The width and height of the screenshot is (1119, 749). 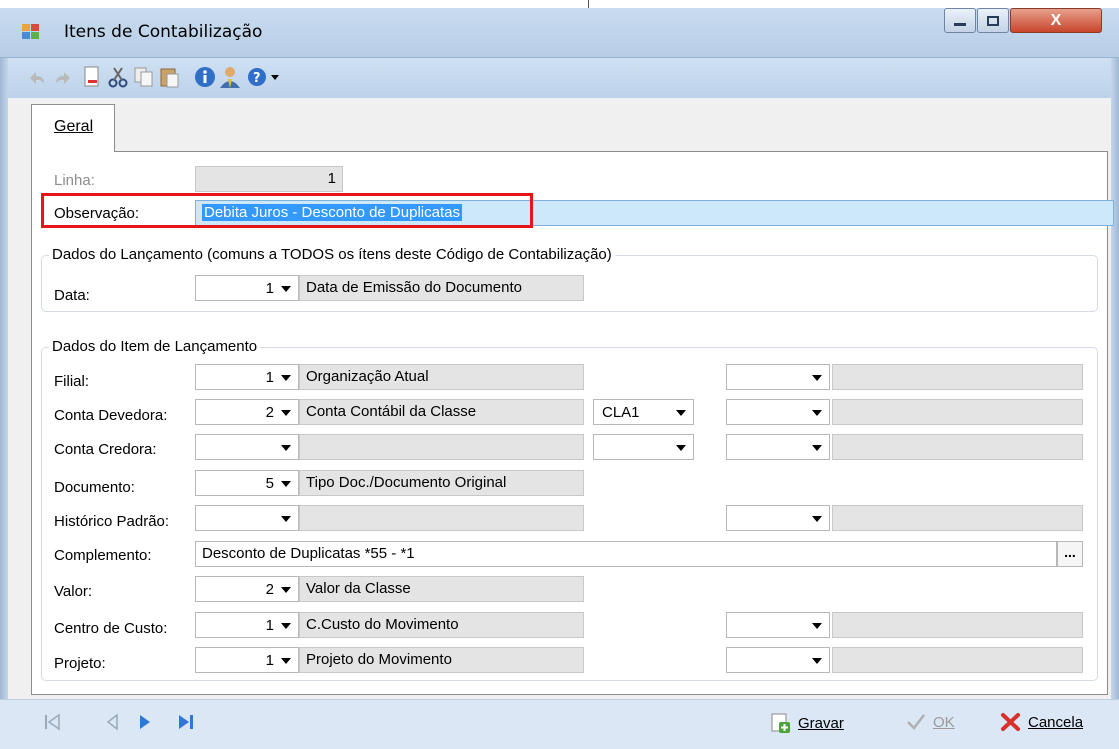 What do you see at coordinates (643, 447) in the screenshot?
I see `conta-credora-class-select` at bounding box center [643, 447].